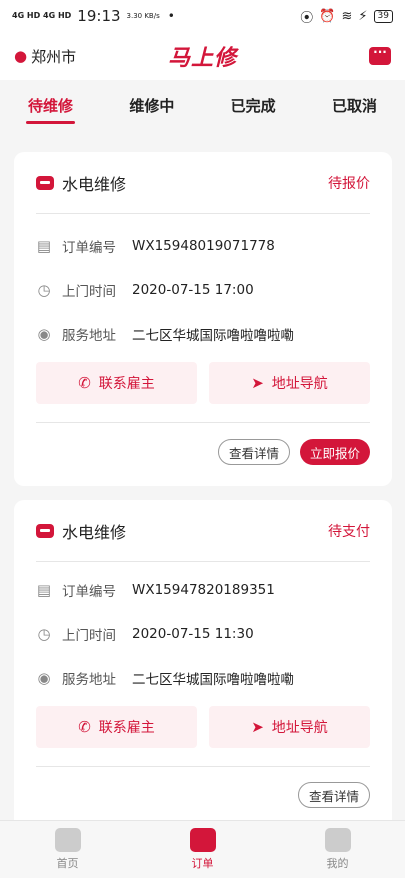  Describe the element at coordinates (337, 863) in the screenshot. I see `nav-profile-label: 我的` at that location.